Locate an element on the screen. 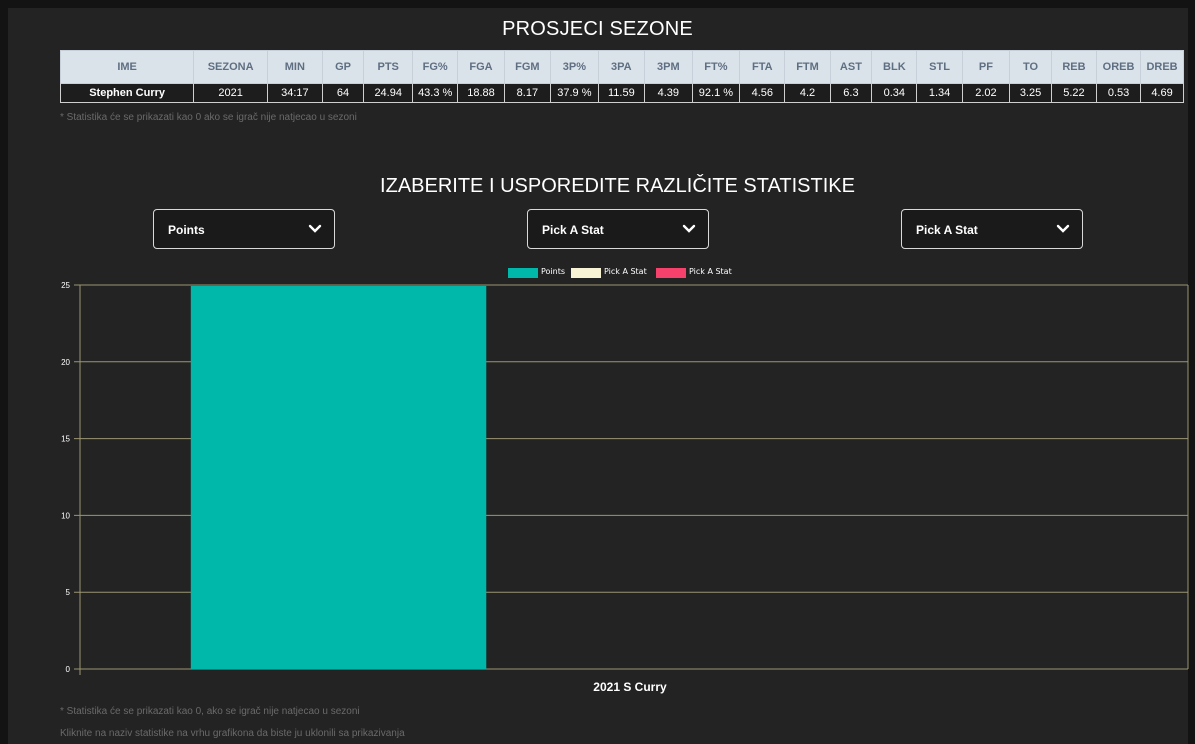  y-tick-label: 5 is located at coordinates (68, 592).